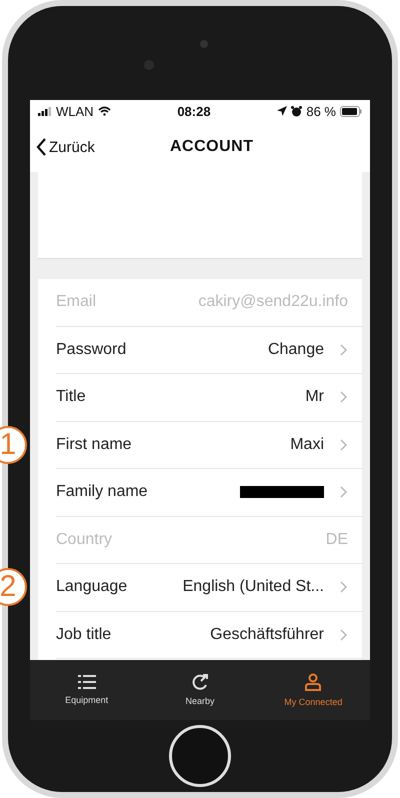 The height and width of the screenshot is (798, 400). I want to click on battery-percent-text: 86 %, so click(321, 111).